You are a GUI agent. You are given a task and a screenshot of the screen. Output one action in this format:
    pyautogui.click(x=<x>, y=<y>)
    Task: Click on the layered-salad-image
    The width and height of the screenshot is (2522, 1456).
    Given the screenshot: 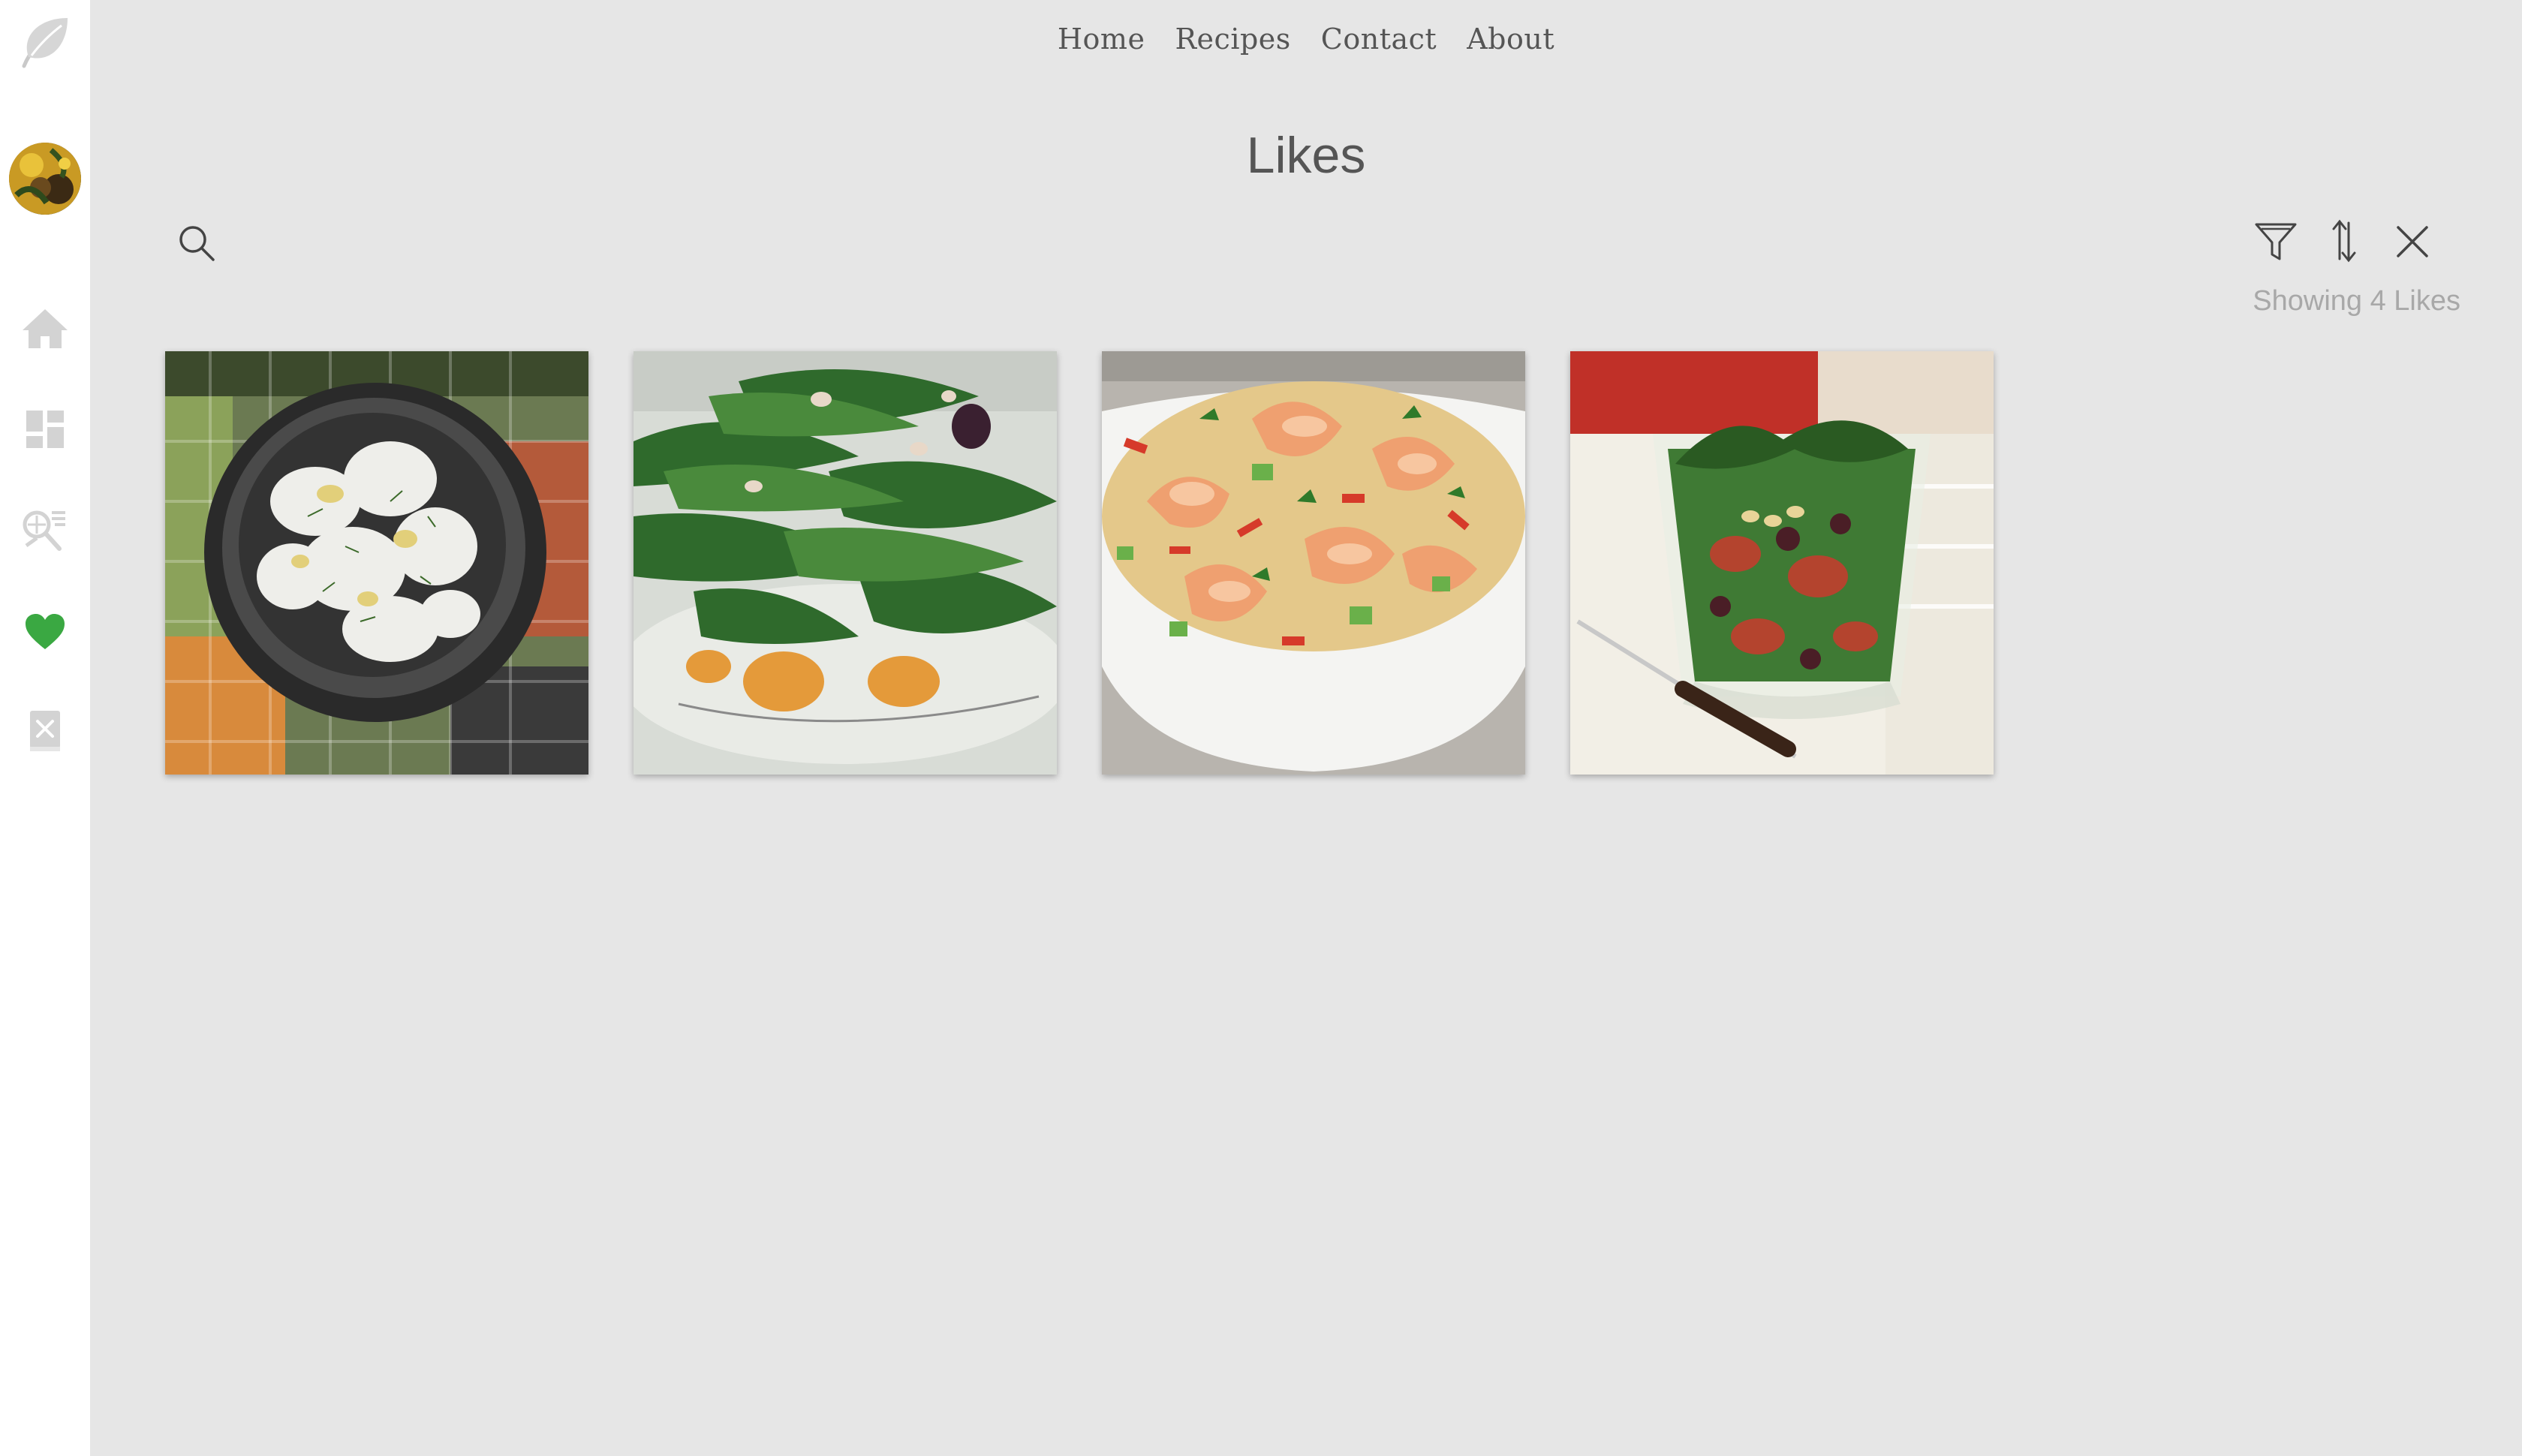 What is the action you would take?
    pyautogui.click(x=1782, y=563)
    